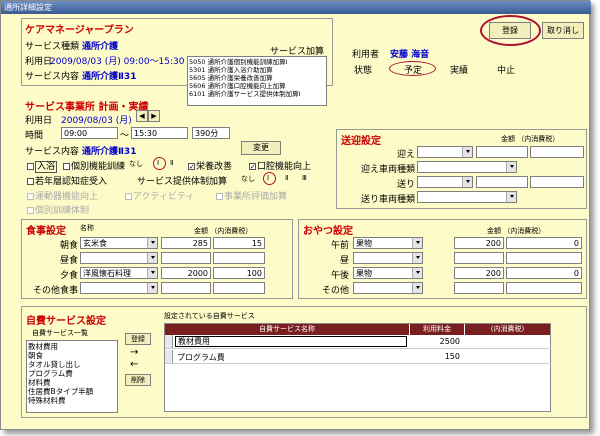 The height and width of the screenshot is (436, 600). What do you see at coordinates (68, 246) in the screenshot?
I see `meal-row-label: 朝食` at bounding box center [68, 246].